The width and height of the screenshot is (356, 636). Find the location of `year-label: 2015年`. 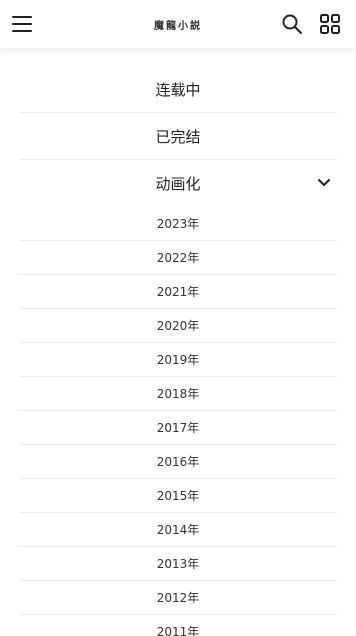

year-label: 2015年 is located at coordinates (178, 496).